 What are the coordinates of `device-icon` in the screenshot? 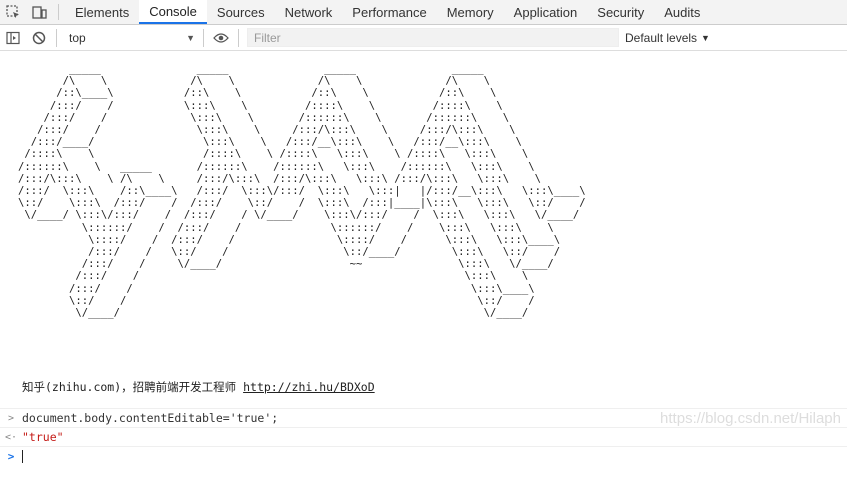 It's located at (39, 12).